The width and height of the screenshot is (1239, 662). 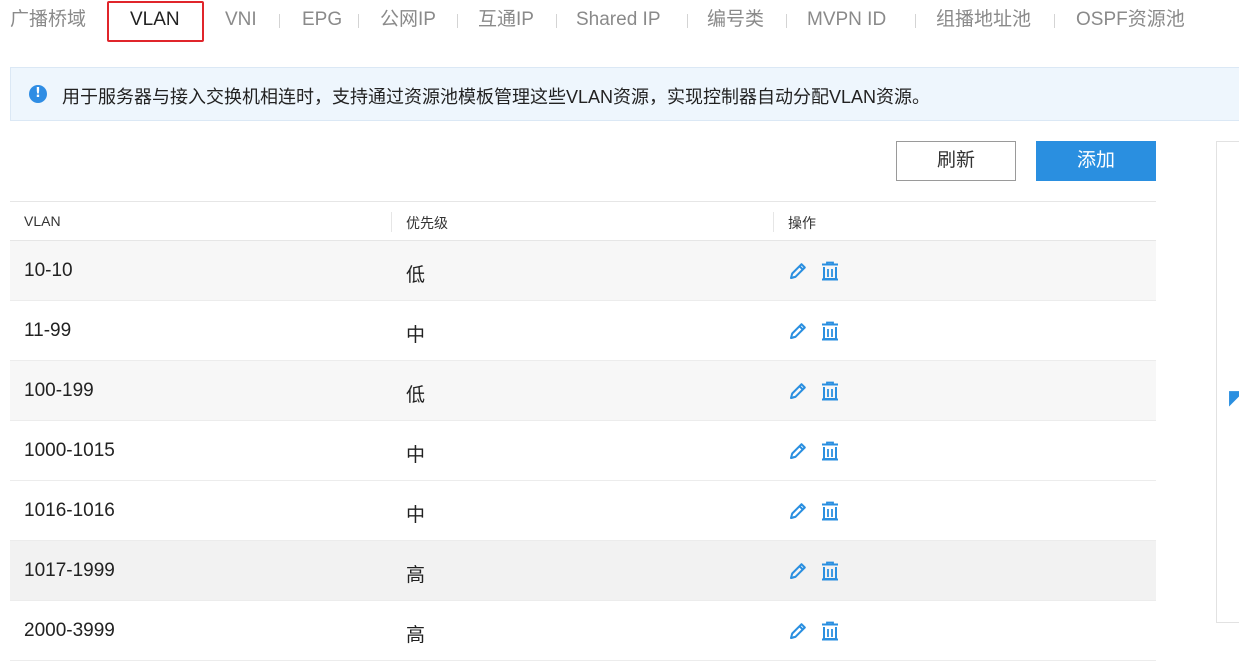 I want to click on vlan-range-cell: 100-199, so click(x=59, y=390).